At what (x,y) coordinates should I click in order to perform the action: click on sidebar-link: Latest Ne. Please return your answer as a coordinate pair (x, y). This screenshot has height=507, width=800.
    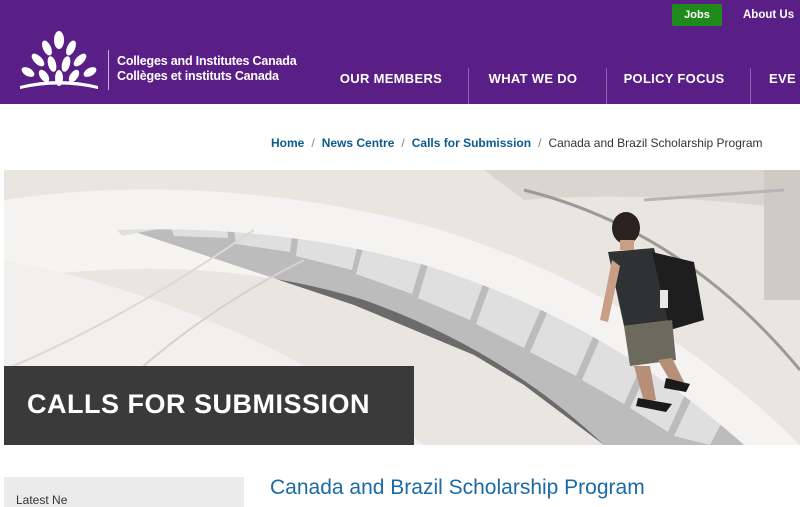
    Looking at the image, I should click on (41, 500).